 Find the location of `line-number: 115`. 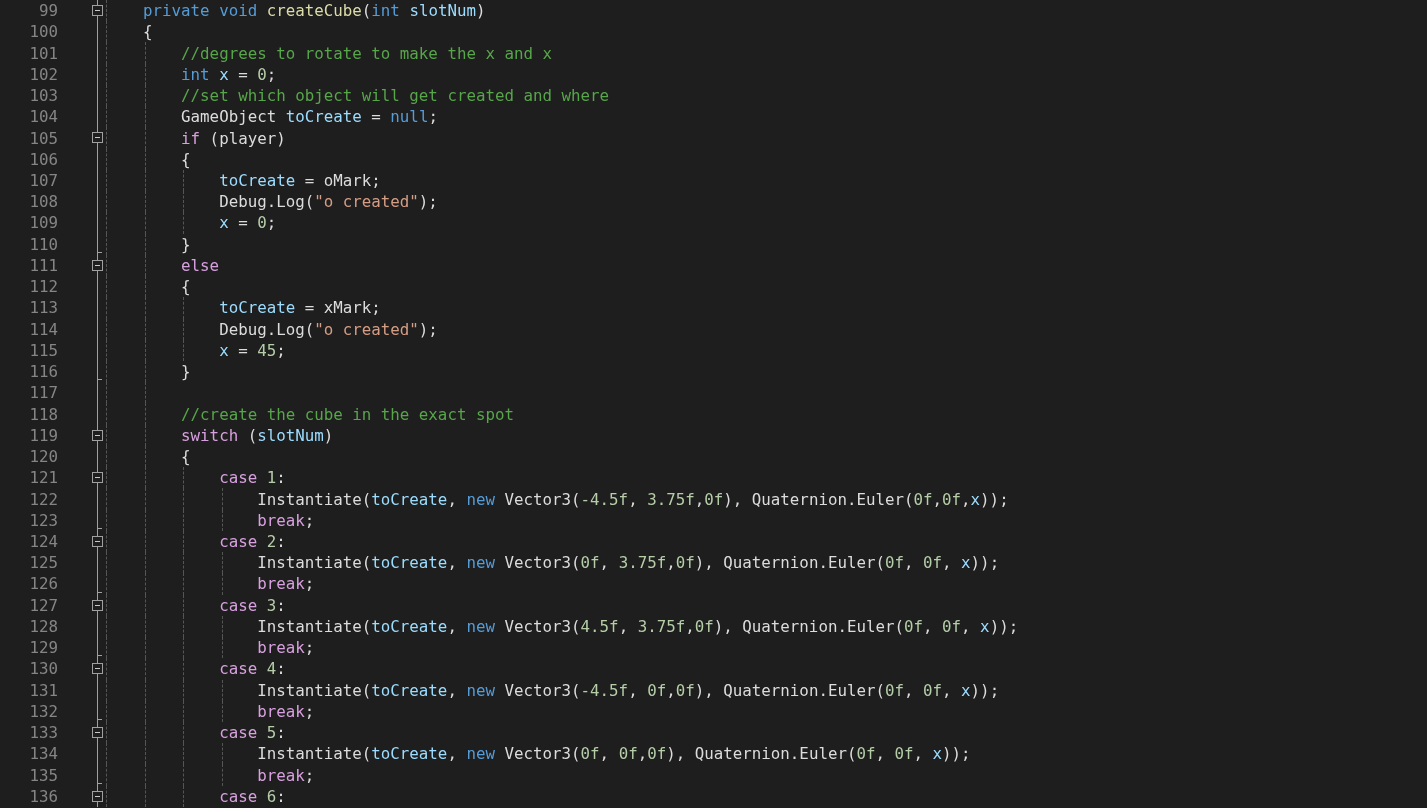

line-number: 115 is located at coordinates (43, 350).